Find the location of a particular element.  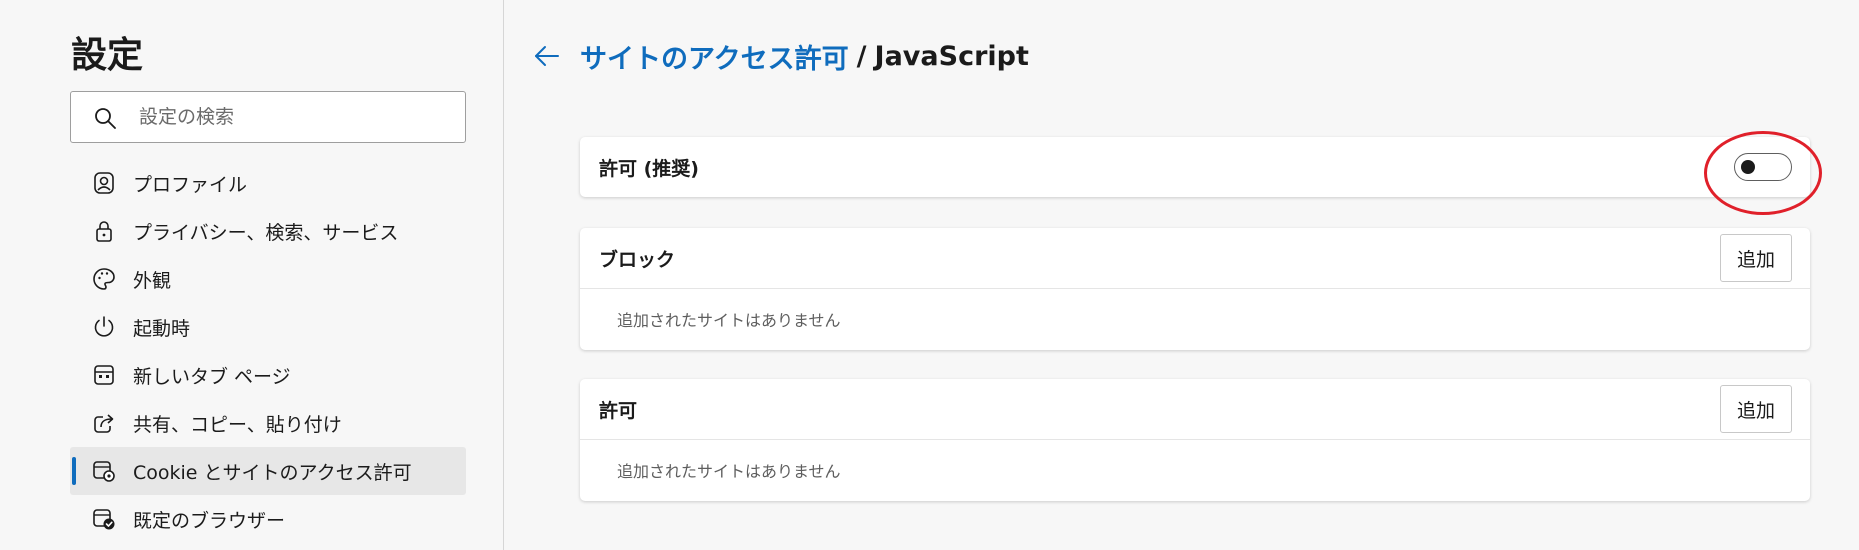

sidebar-item-label: Cookie とサイトのアクセス許可 is located at coordinates (272, 472).